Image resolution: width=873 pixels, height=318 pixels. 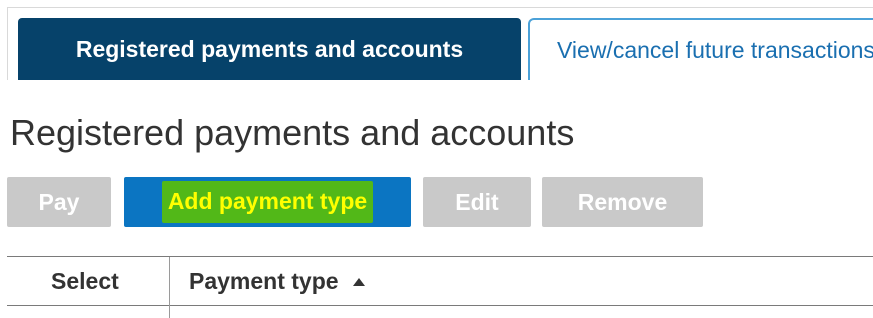 I want to click on select-column-header: Select, so click(x=85, y=281).